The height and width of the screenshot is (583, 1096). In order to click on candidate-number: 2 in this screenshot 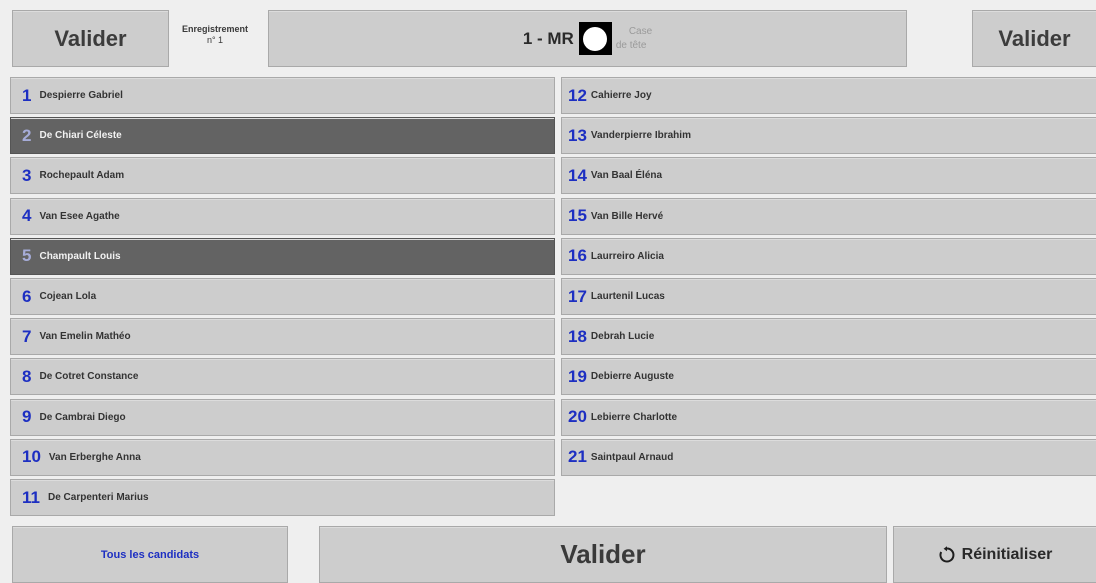, I will do `click(27, 135)`.